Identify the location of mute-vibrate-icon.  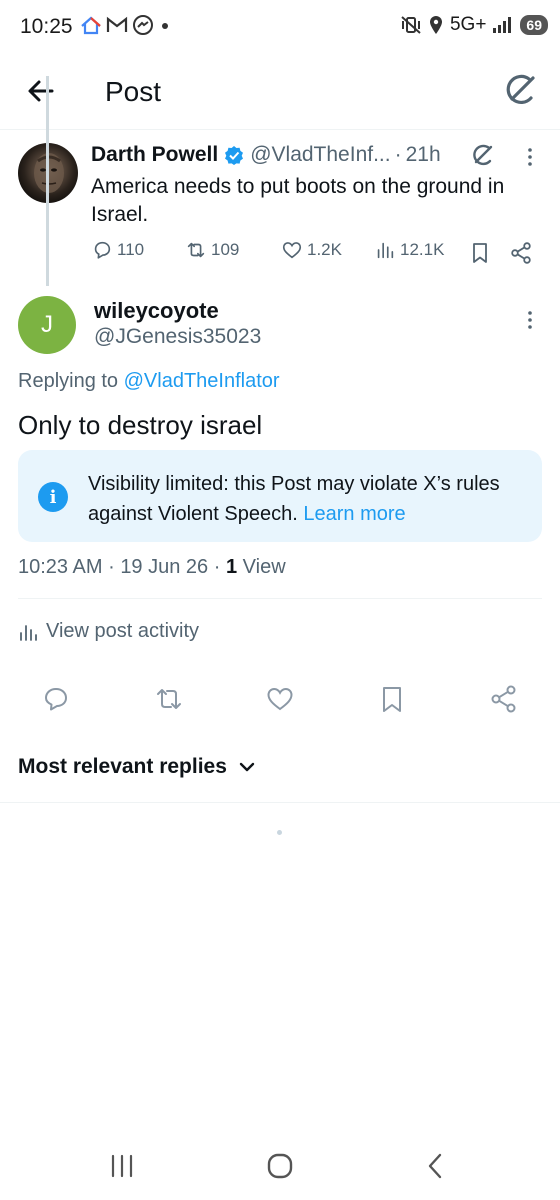
(411, 25).